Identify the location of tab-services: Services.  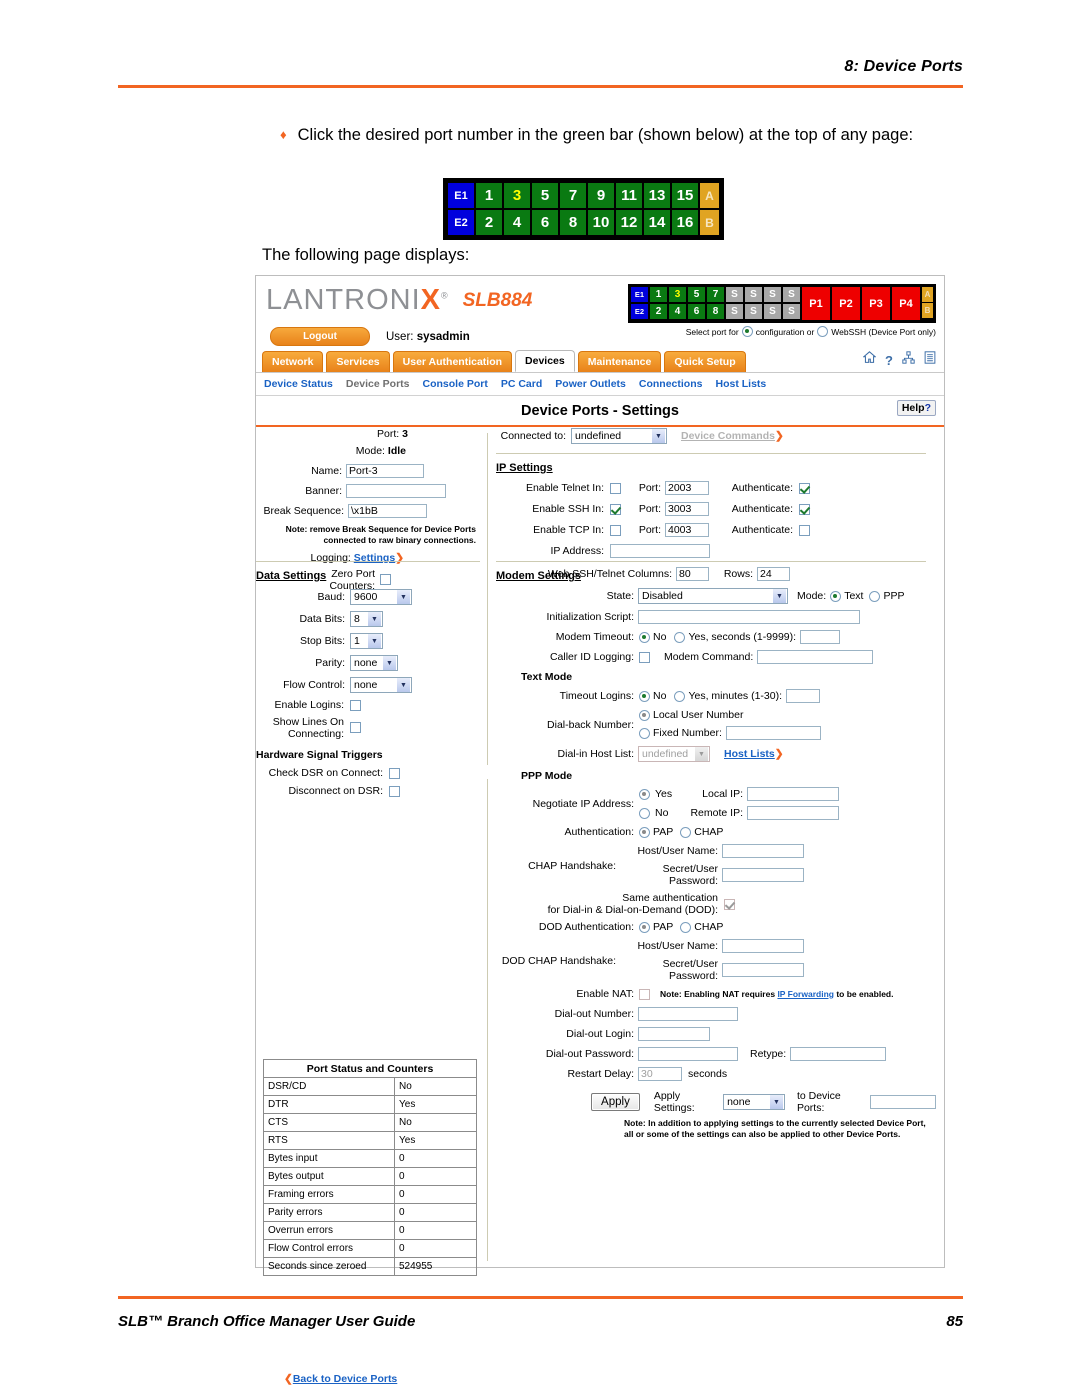
(358, 361).